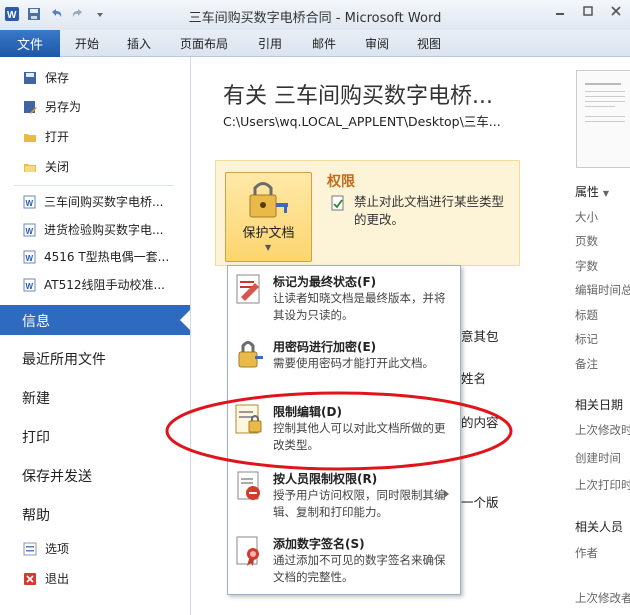 The height and width of the screenshot is (615, 630). What do you see at coordinates (429, 210) in the screenshot?
I see `permissions-description: 禁止对此文档进行某些类型的更改。` at bounding box center [429, 210].